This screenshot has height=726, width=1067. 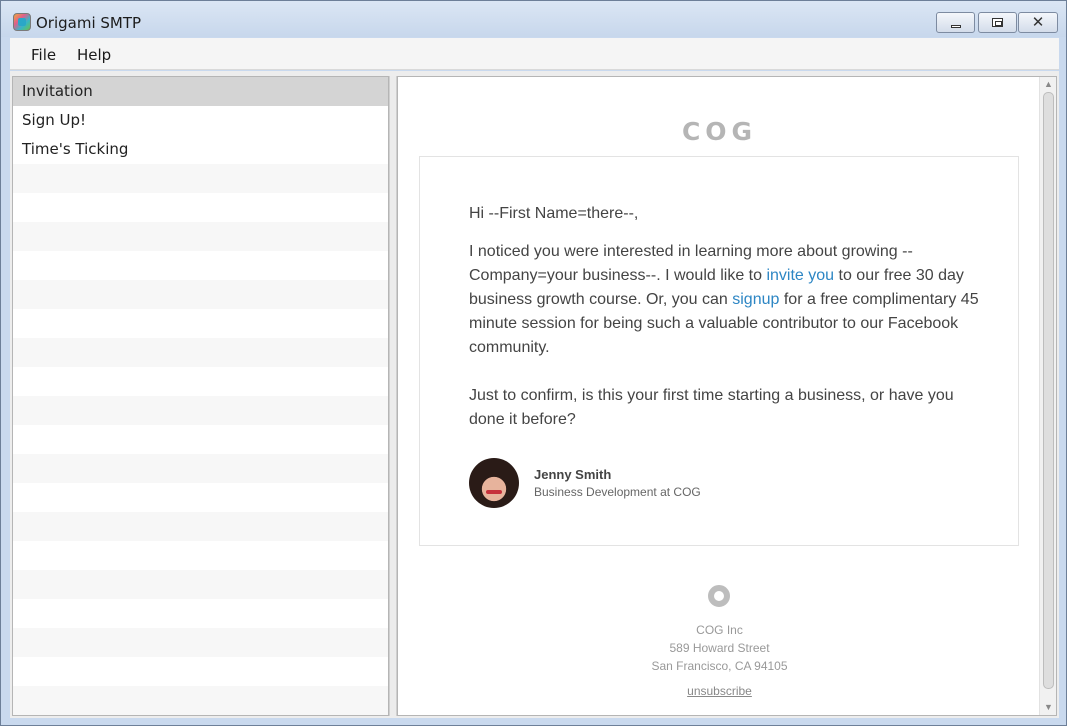 I want to click on unsubscribe-link: unsubscribe, so click(x=719, y=691).